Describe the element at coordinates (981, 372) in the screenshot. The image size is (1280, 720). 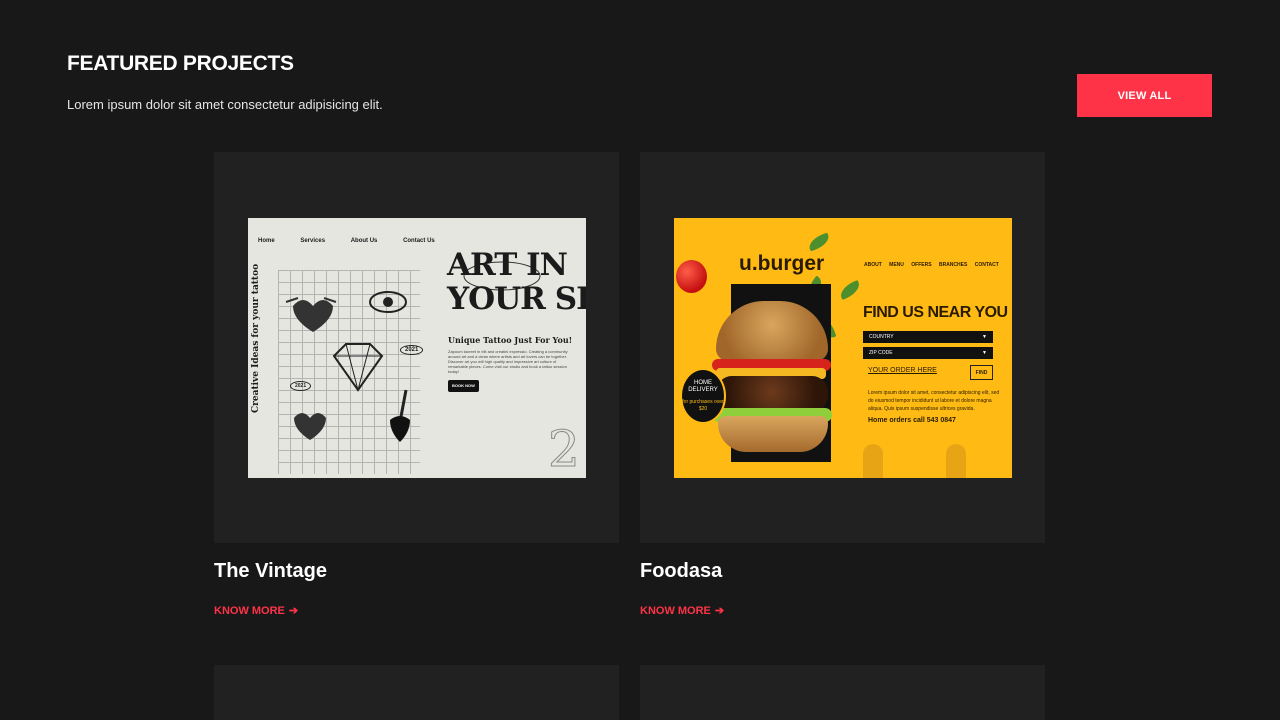
I see `find-button: FIND` at that location.